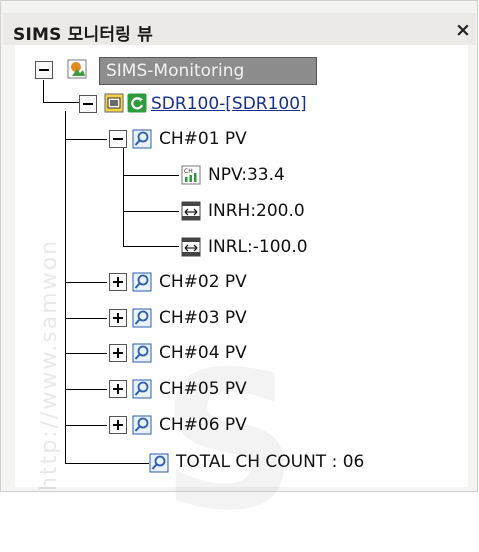 Image resolution: width=479 pixels, height=552 pixels. What do you see at coordinates (246, 175) in the screenshot?
I see `npv-value-label: NPV:33.4` at bounding box center [246, 175].